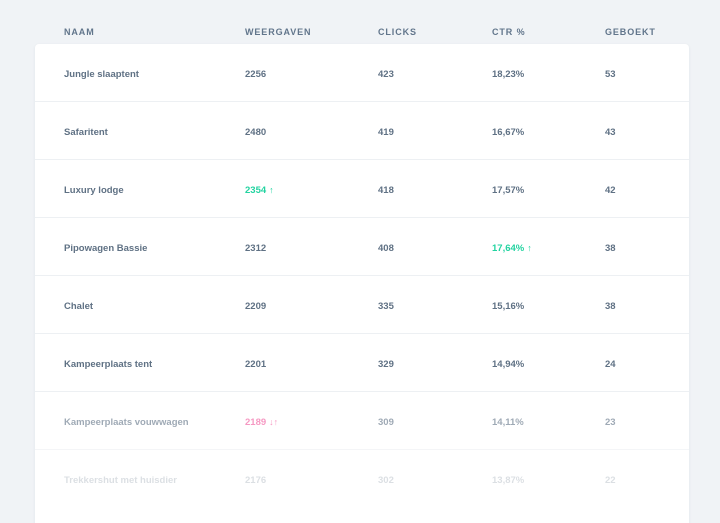 The width and height of the screenshot is (720, 523). Describe the element at coordinates (86, 132) in the screenshot. I see `cell-name: Safaritent` at that location.